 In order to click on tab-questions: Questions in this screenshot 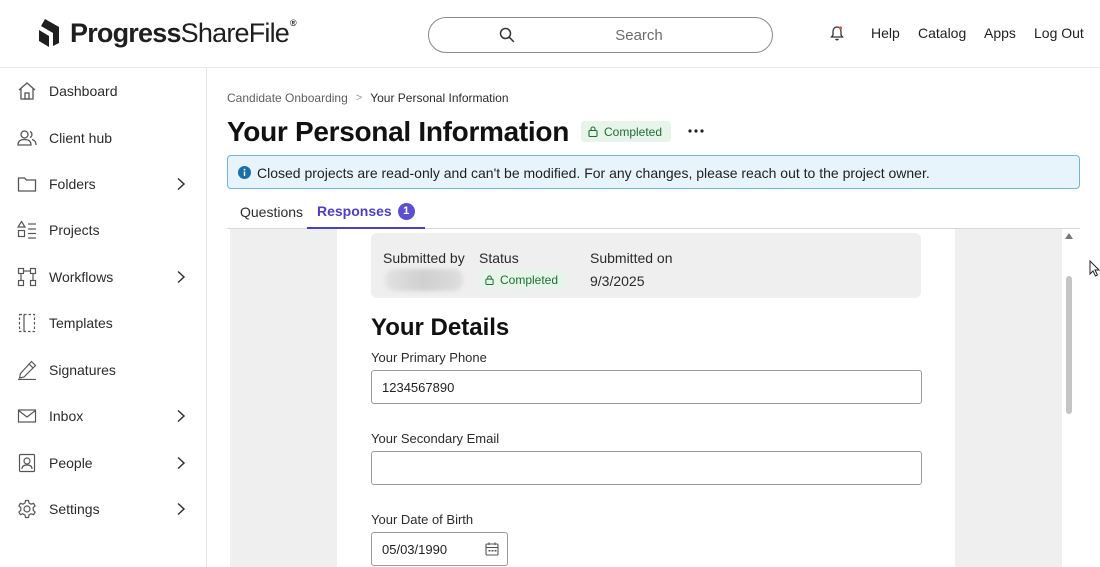, I will do `click(271, 212)`.